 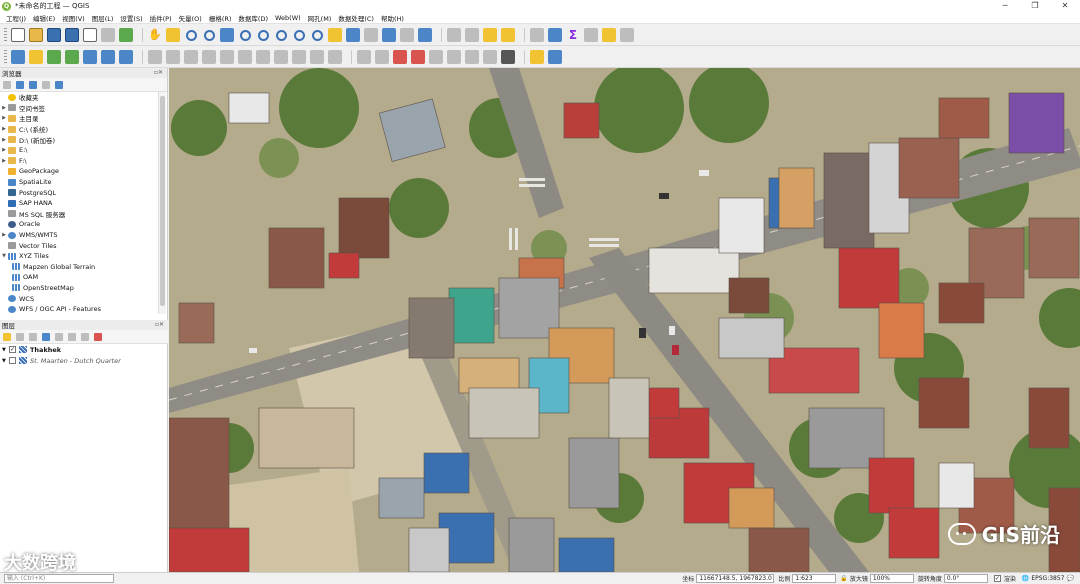 What do you see at coordinates (454, 34) in the screenshot?
I see `identify-features-icon` at bounding box center [454, 34].